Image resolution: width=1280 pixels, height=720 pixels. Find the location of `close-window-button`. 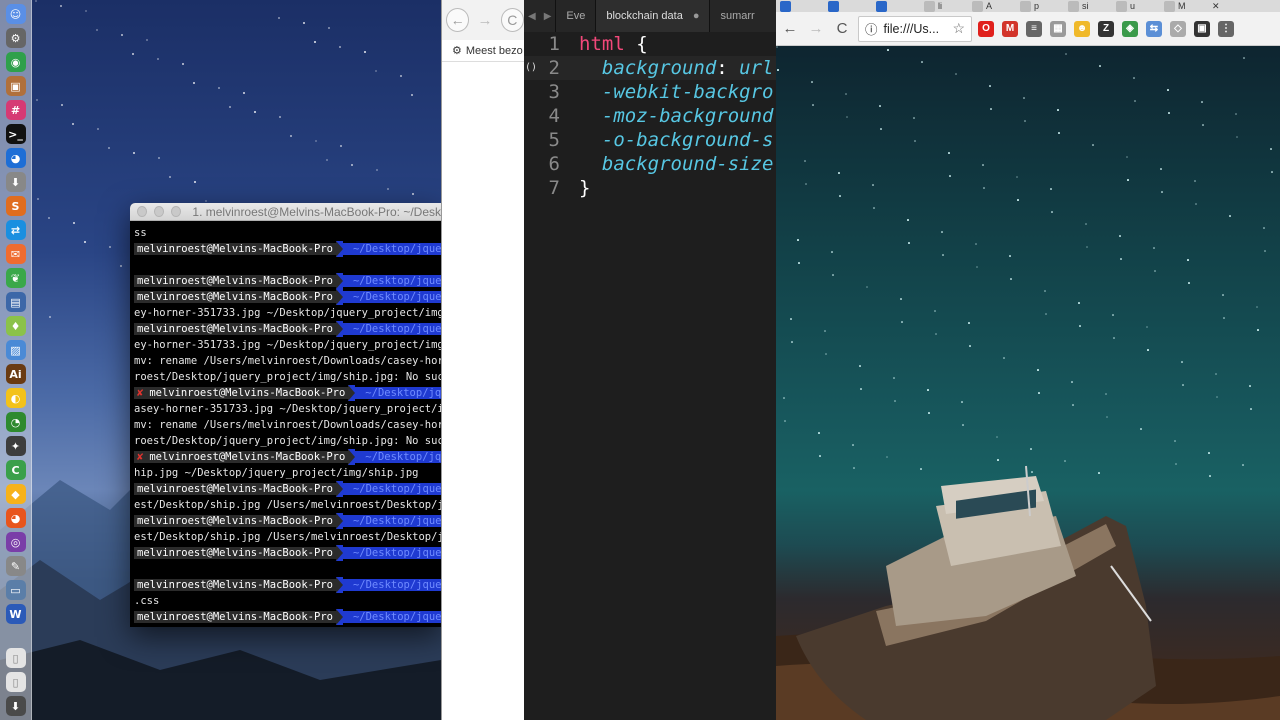

close-window-button is located at coordinates (142, 211).